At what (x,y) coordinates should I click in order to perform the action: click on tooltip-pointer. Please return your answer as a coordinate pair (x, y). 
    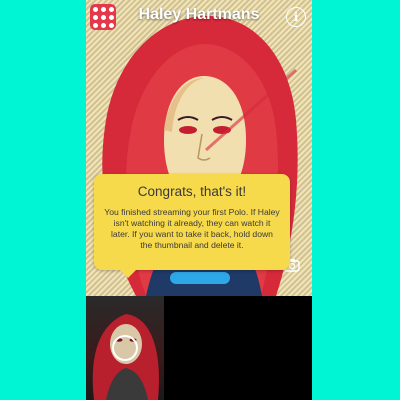
    Looking at the image, I should click on (128, 274).